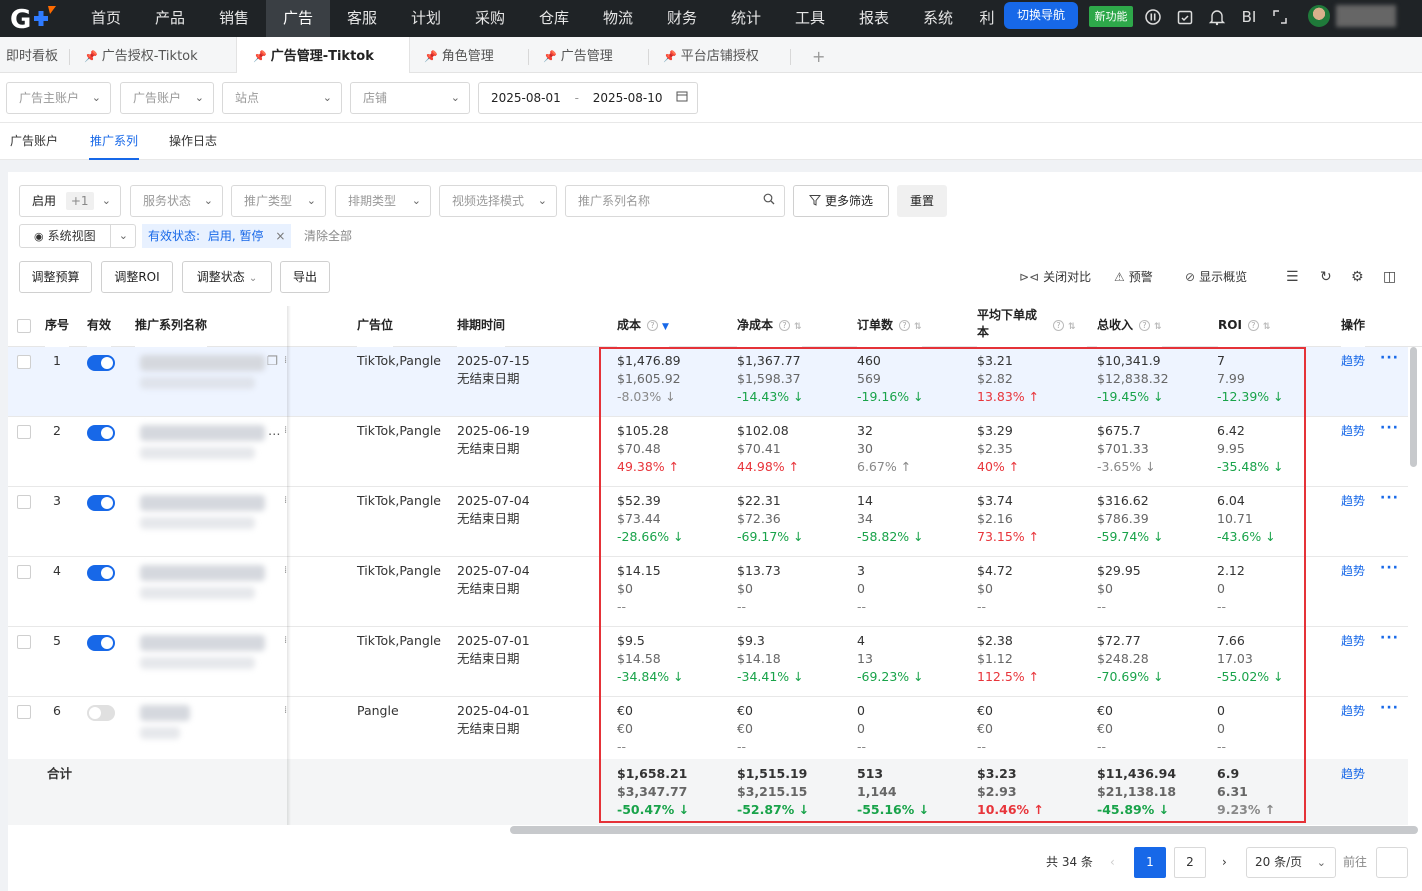 The image size is (1422, 891). What do you see at coordinates (987, 18) in the screenshot?
I see `nav-item-15: 利` at bounding box center [987, 18].